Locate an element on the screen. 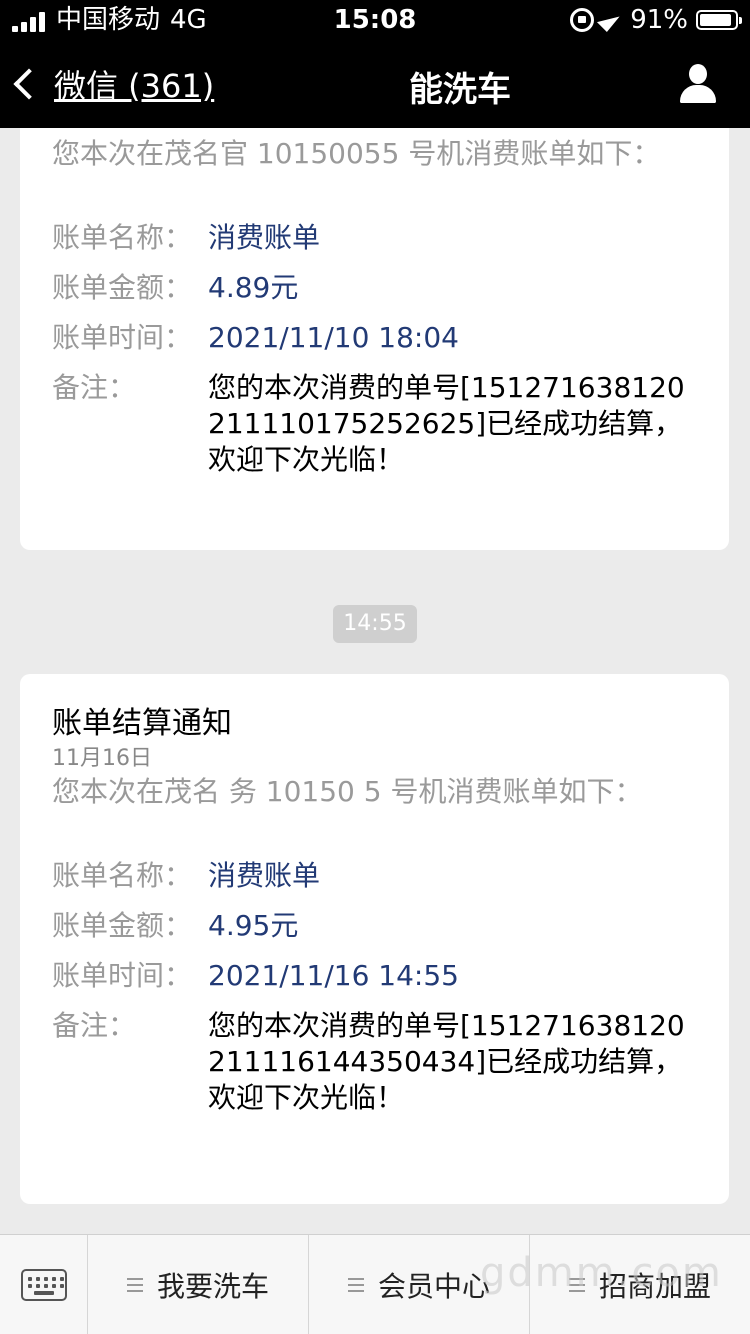 Image resolution: width=750 pixels, height=1334 pixels. nav-bar: 微信 (361) 能洗车 is located at coordinates (375, 84).